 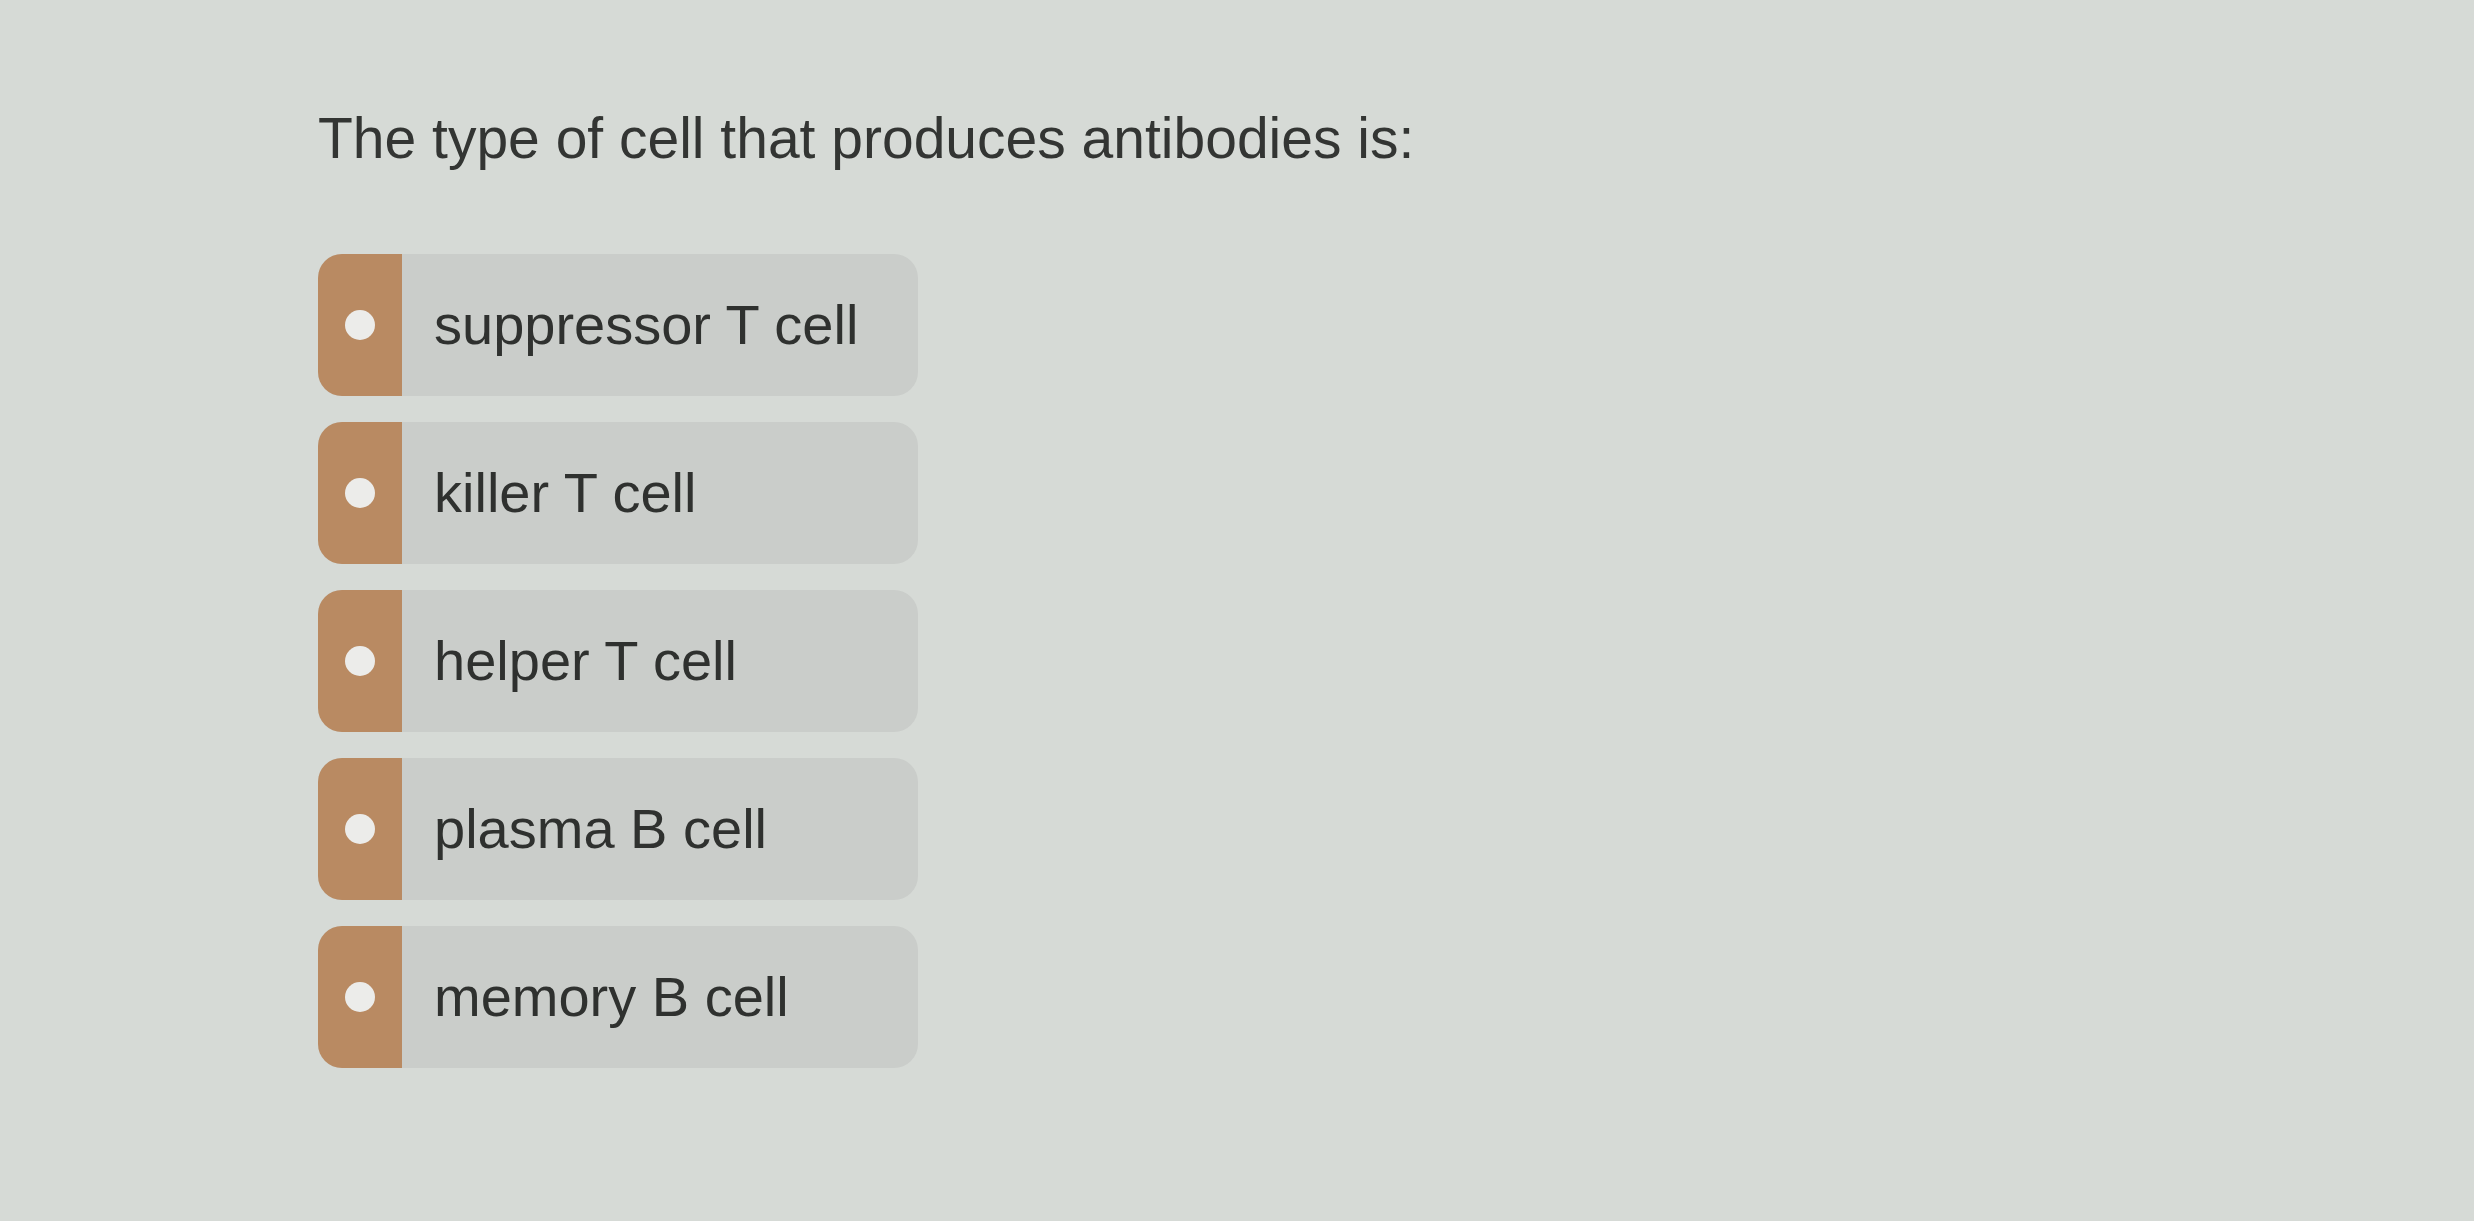 I want to click on answer-option: suppressor T cell, so click(x=618, y=325).